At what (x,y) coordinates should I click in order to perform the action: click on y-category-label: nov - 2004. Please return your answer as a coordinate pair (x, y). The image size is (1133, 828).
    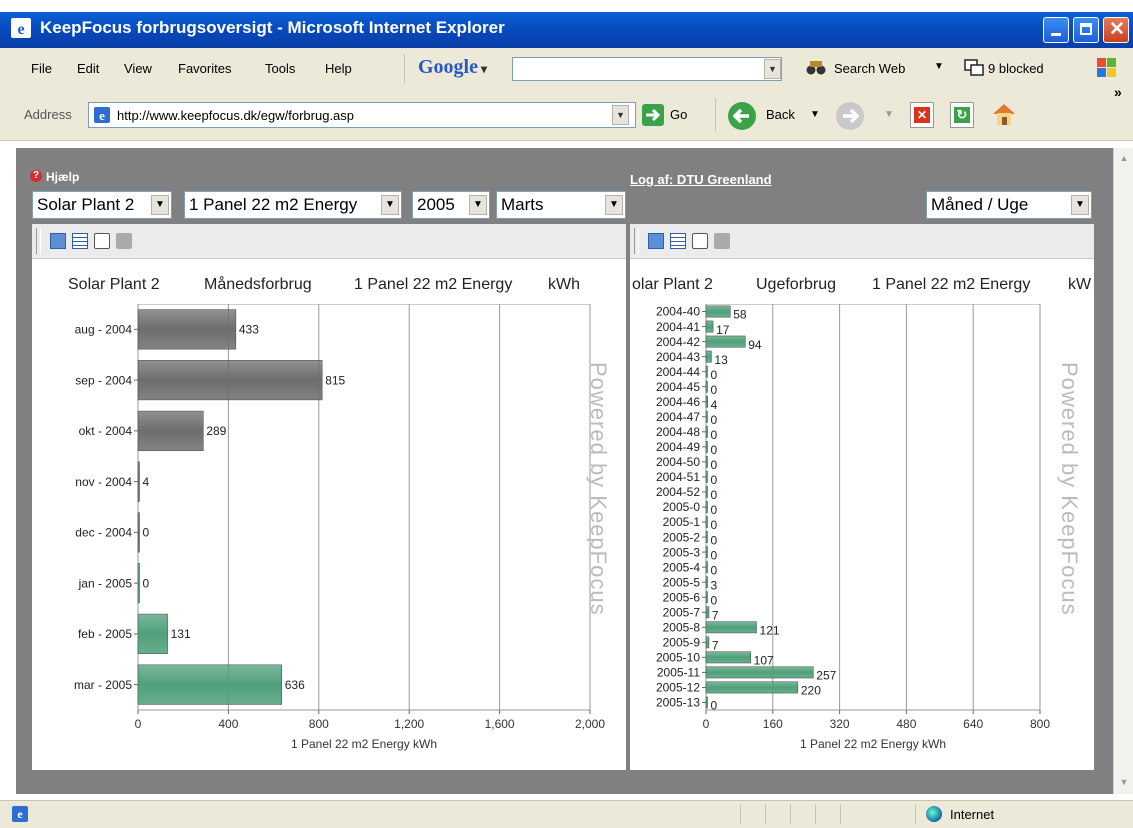
    Looking at the image, I should click on (103, 482).